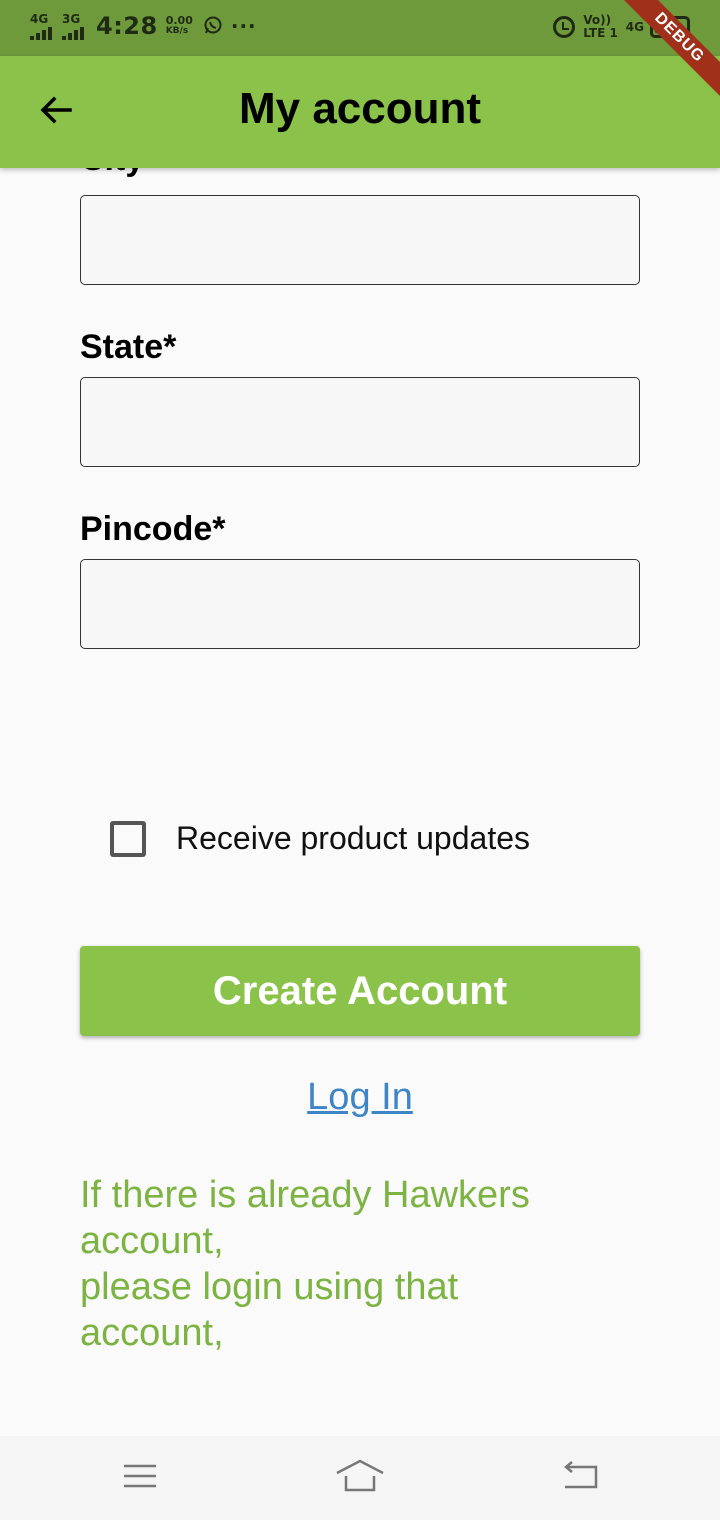 This screenshot has width=720, height=1520. I want to click on receive-updates-label: Receive product updates, so click(353, 838).